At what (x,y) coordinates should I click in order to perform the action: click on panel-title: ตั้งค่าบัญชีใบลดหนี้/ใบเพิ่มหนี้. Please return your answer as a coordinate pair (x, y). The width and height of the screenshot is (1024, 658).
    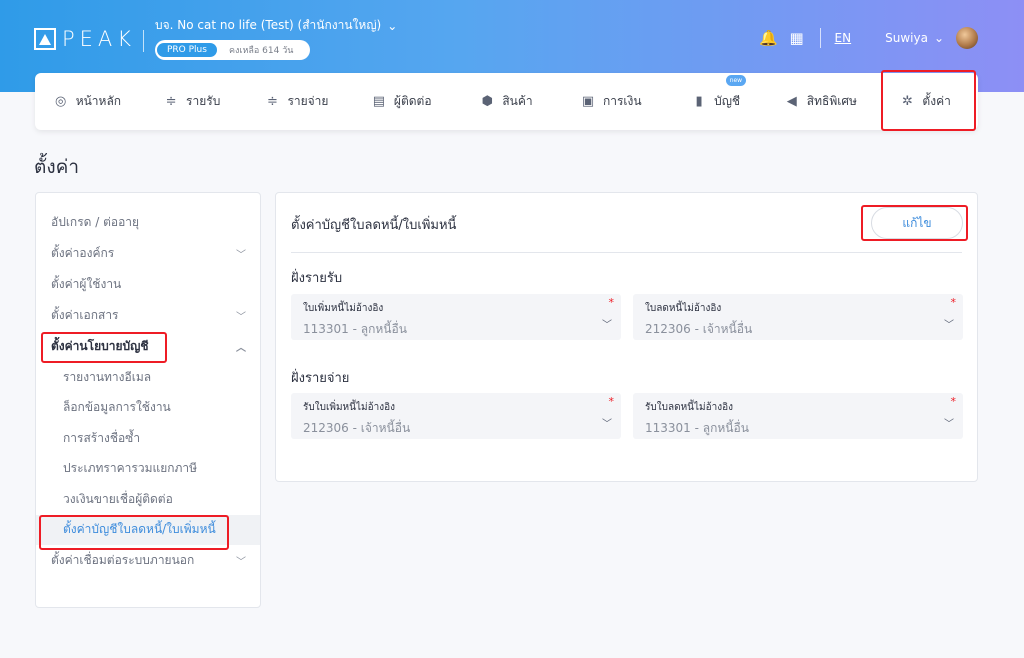
    Looking at the image, I should click on (374, 225).